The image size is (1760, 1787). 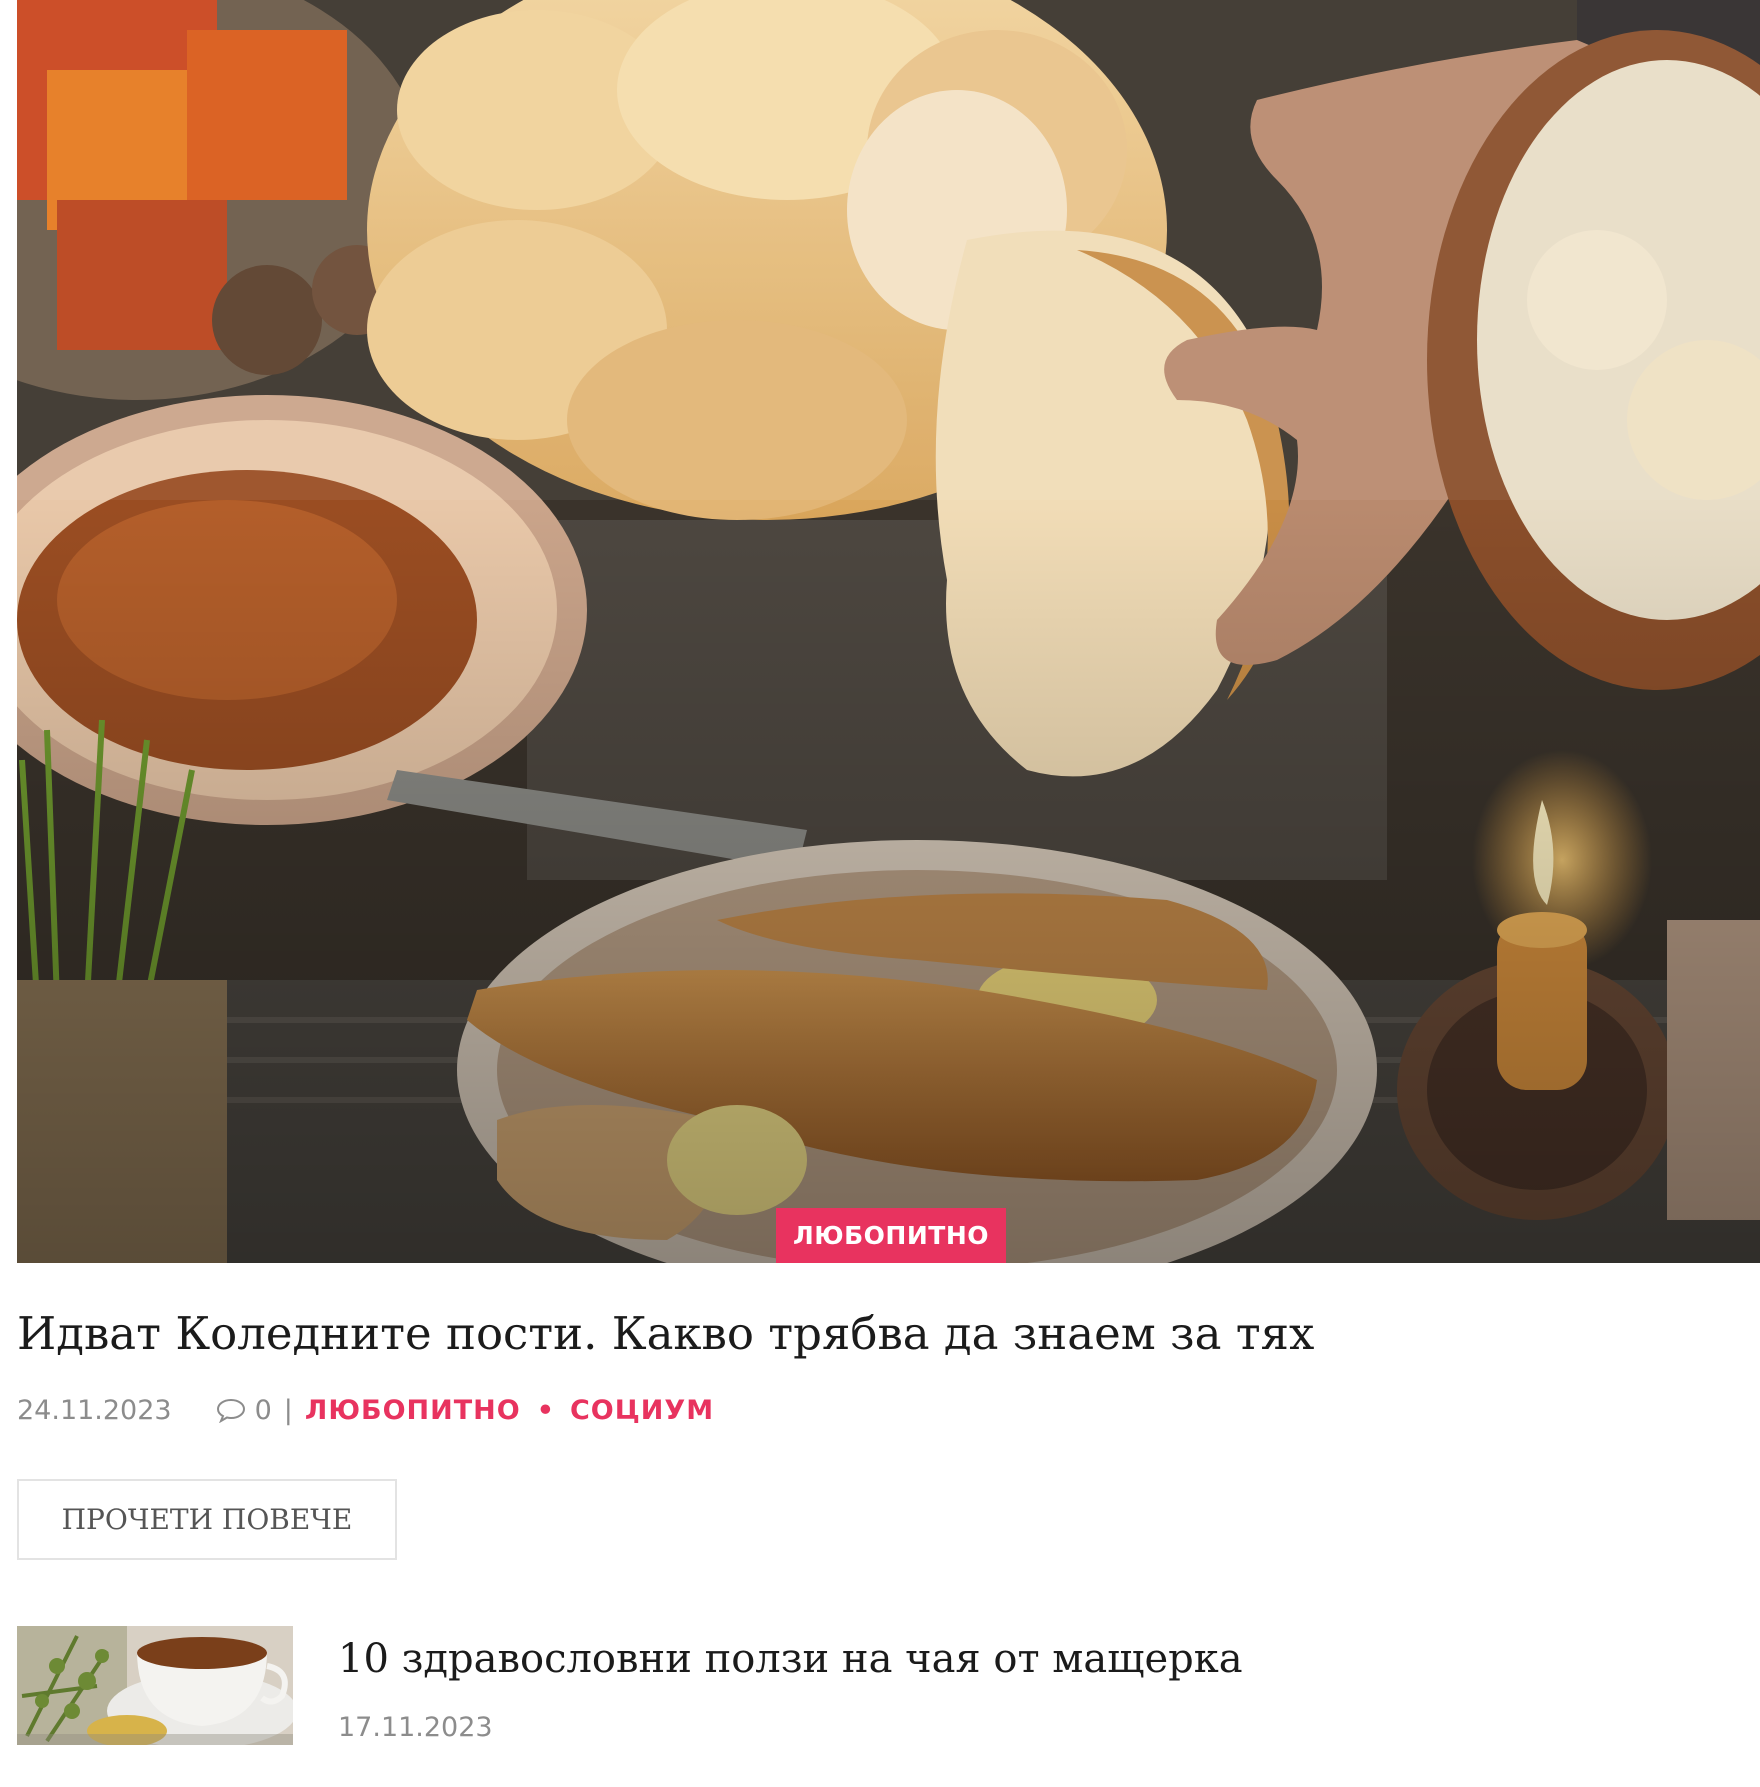 I want to click on related-post-title: 10 здравословни ползи на чая от мащерка, so click(x=790, y=1659).